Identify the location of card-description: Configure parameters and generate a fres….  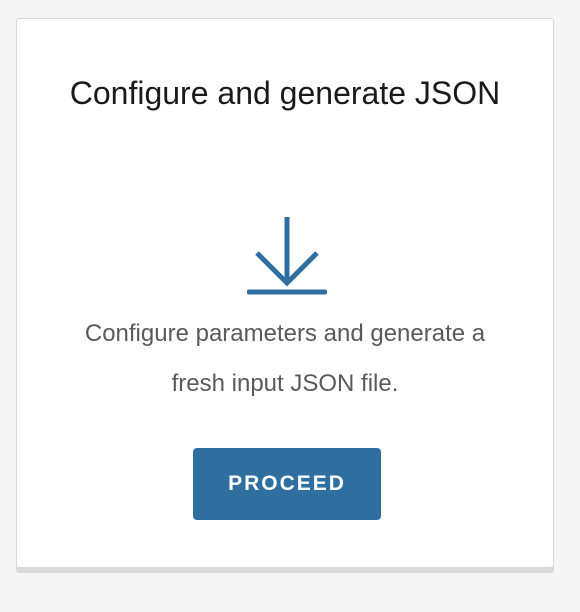
(285, 358).